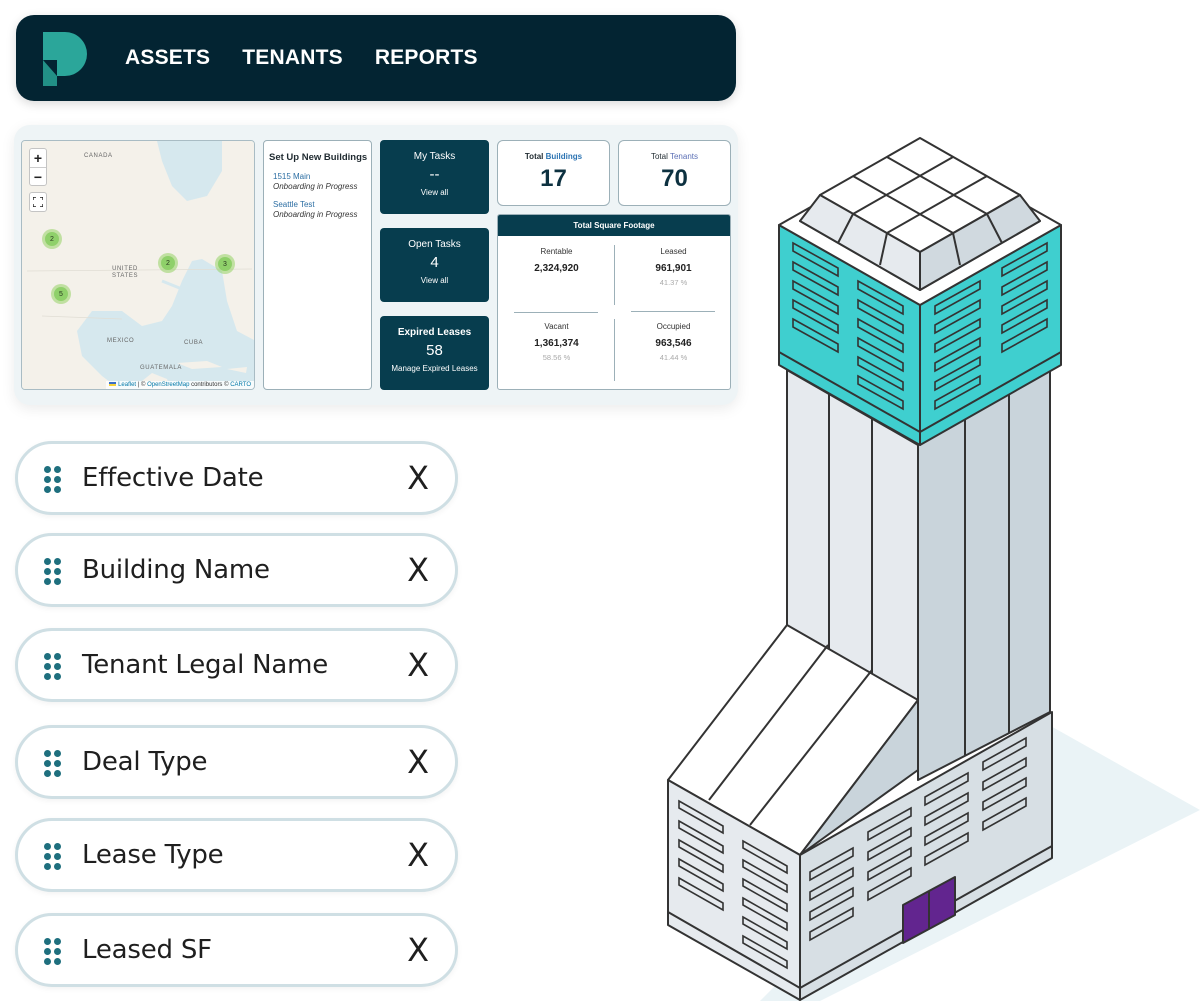 This screenshot has height=1001, width=1200. I want to click on field-pill-leased-sf: Leased SF X, so click(236, 950).